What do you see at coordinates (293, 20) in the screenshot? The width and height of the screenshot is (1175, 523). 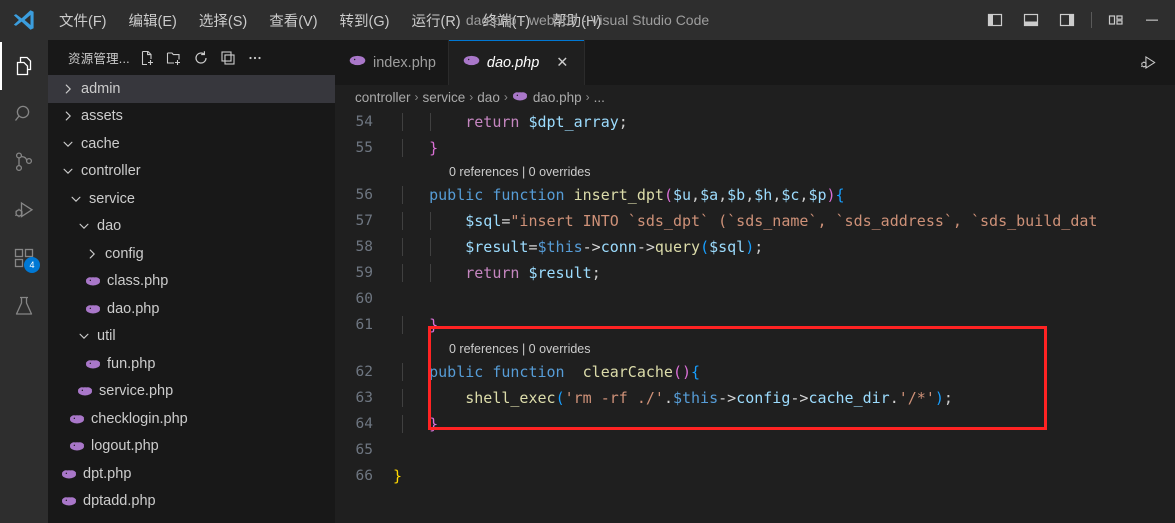 I see `menu-view: 查看(V)` at bounding box center [293, 20].